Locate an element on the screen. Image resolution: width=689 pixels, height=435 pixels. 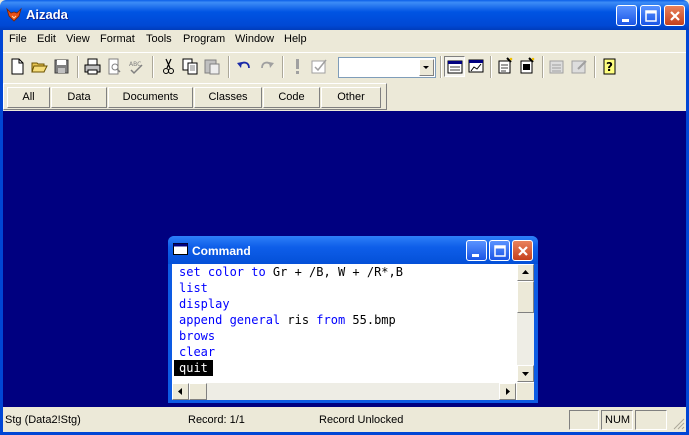
menu-view: View is located at coordinates (78, 39).